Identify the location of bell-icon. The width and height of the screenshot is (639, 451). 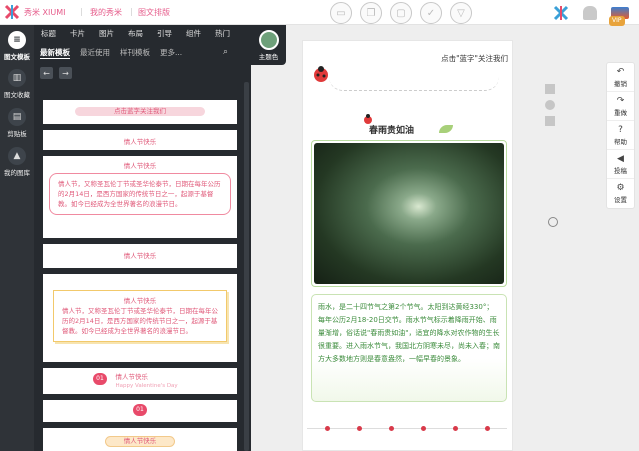
(590, 12).